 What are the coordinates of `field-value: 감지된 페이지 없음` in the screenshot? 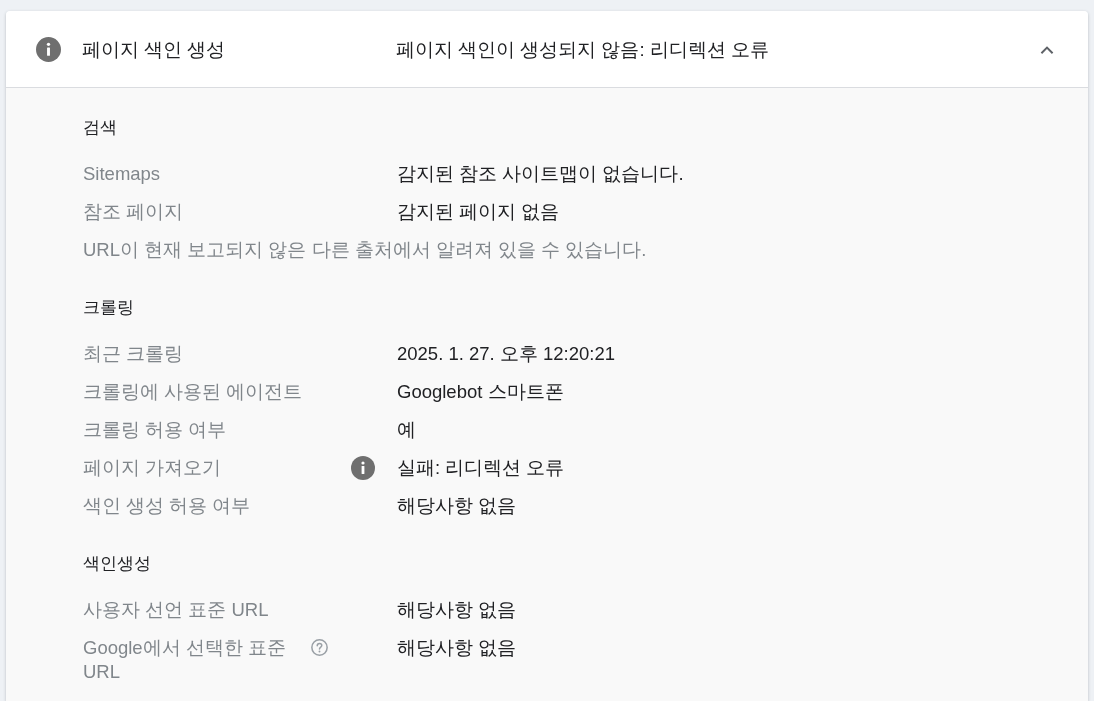 It's located at (478, 212).